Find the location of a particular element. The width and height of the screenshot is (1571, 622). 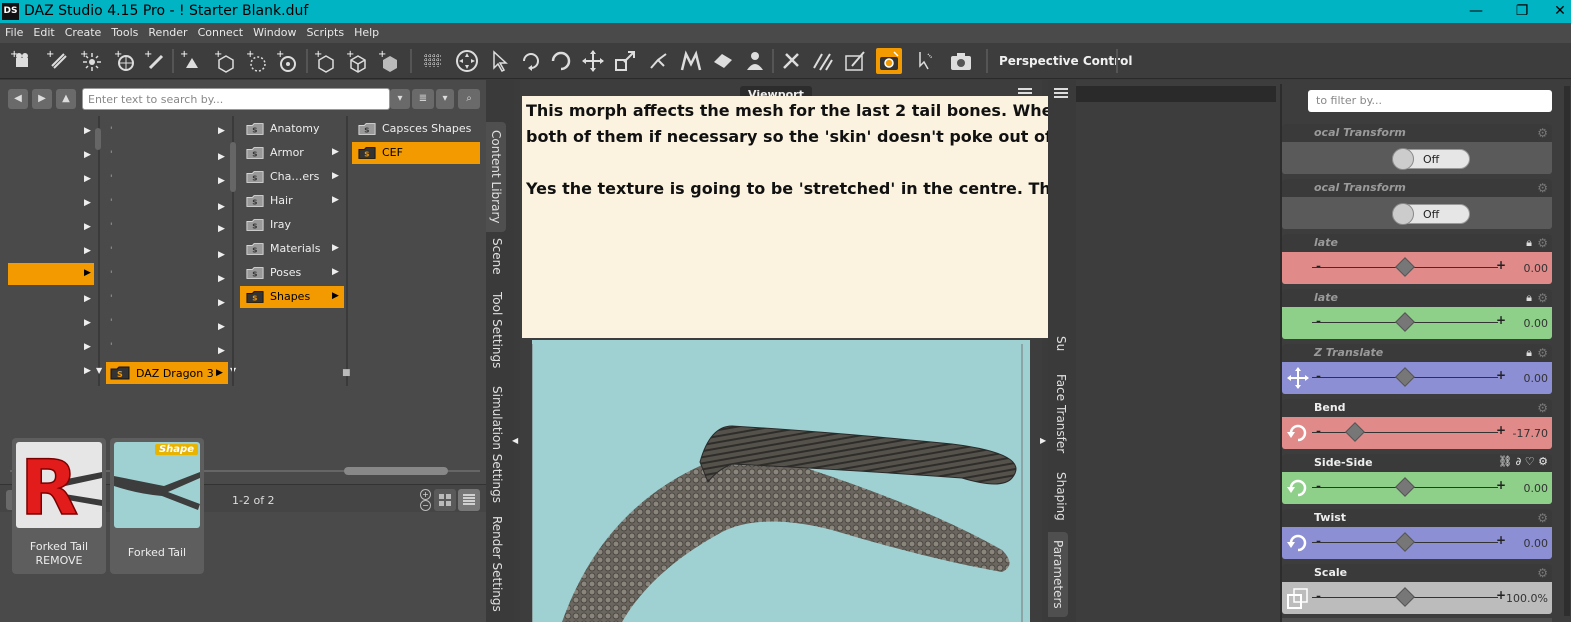

menu-window: Window is located at coordinates (274, 31).